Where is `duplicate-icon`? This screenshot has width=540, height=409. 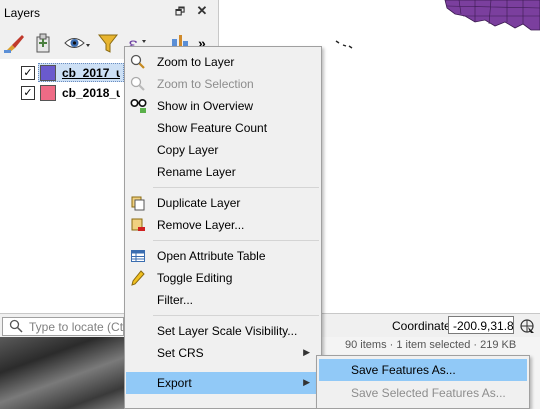 duplicate-icon is located at coordinates (138, 203).